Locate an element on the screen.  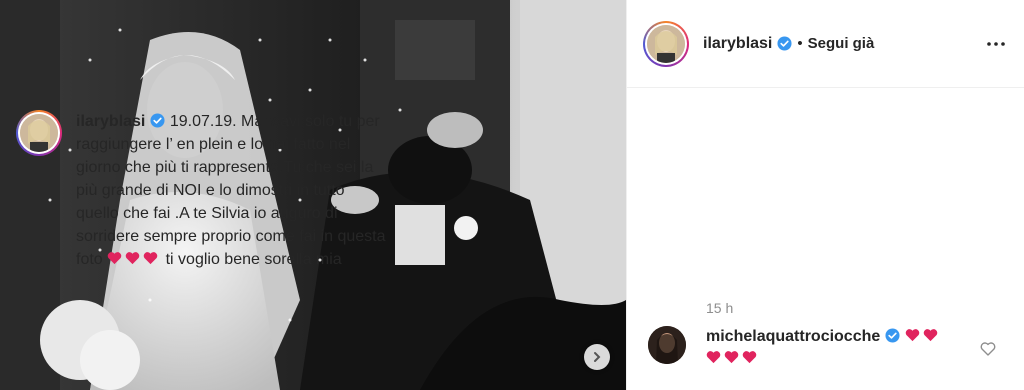
author-avatar is located at coordinates (666, 43).